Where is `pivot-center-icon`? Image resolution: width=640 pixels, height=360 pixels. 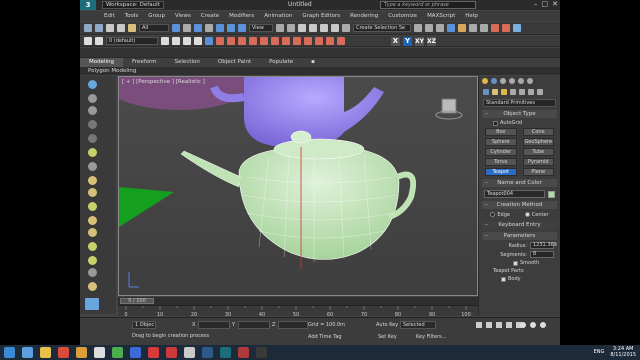
pivot-center-icon is located at coordinates (280, 28).